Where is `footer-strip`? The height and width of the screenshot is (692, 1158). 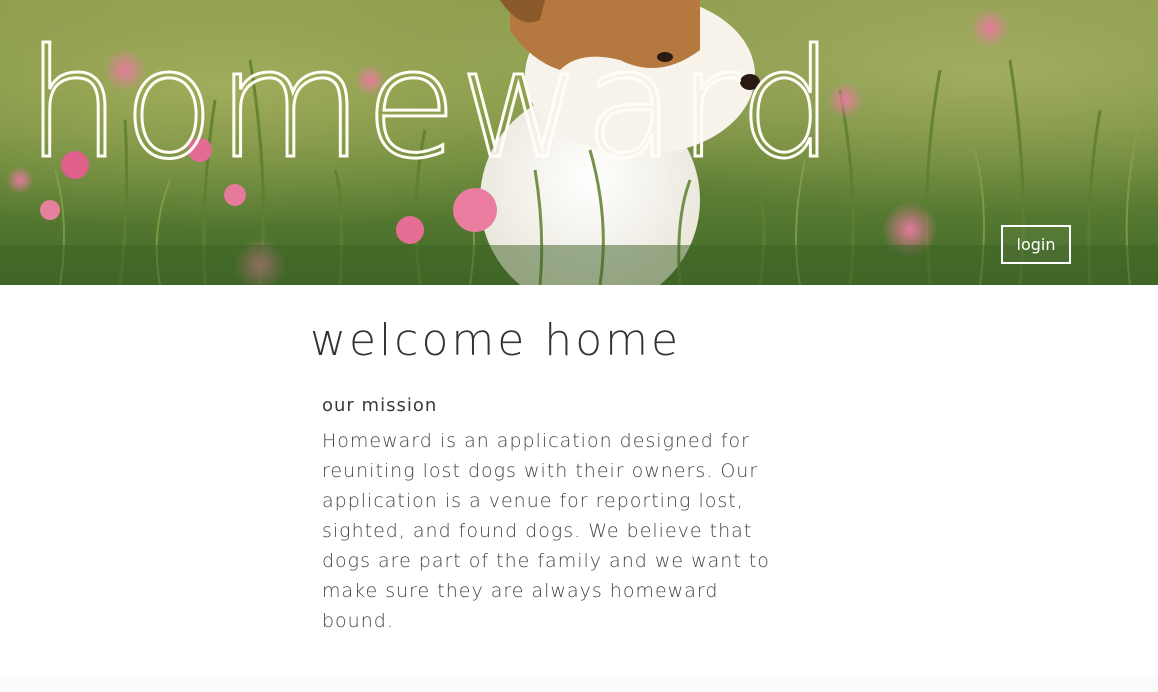
footer-strip is located at coordinates (579, 685).